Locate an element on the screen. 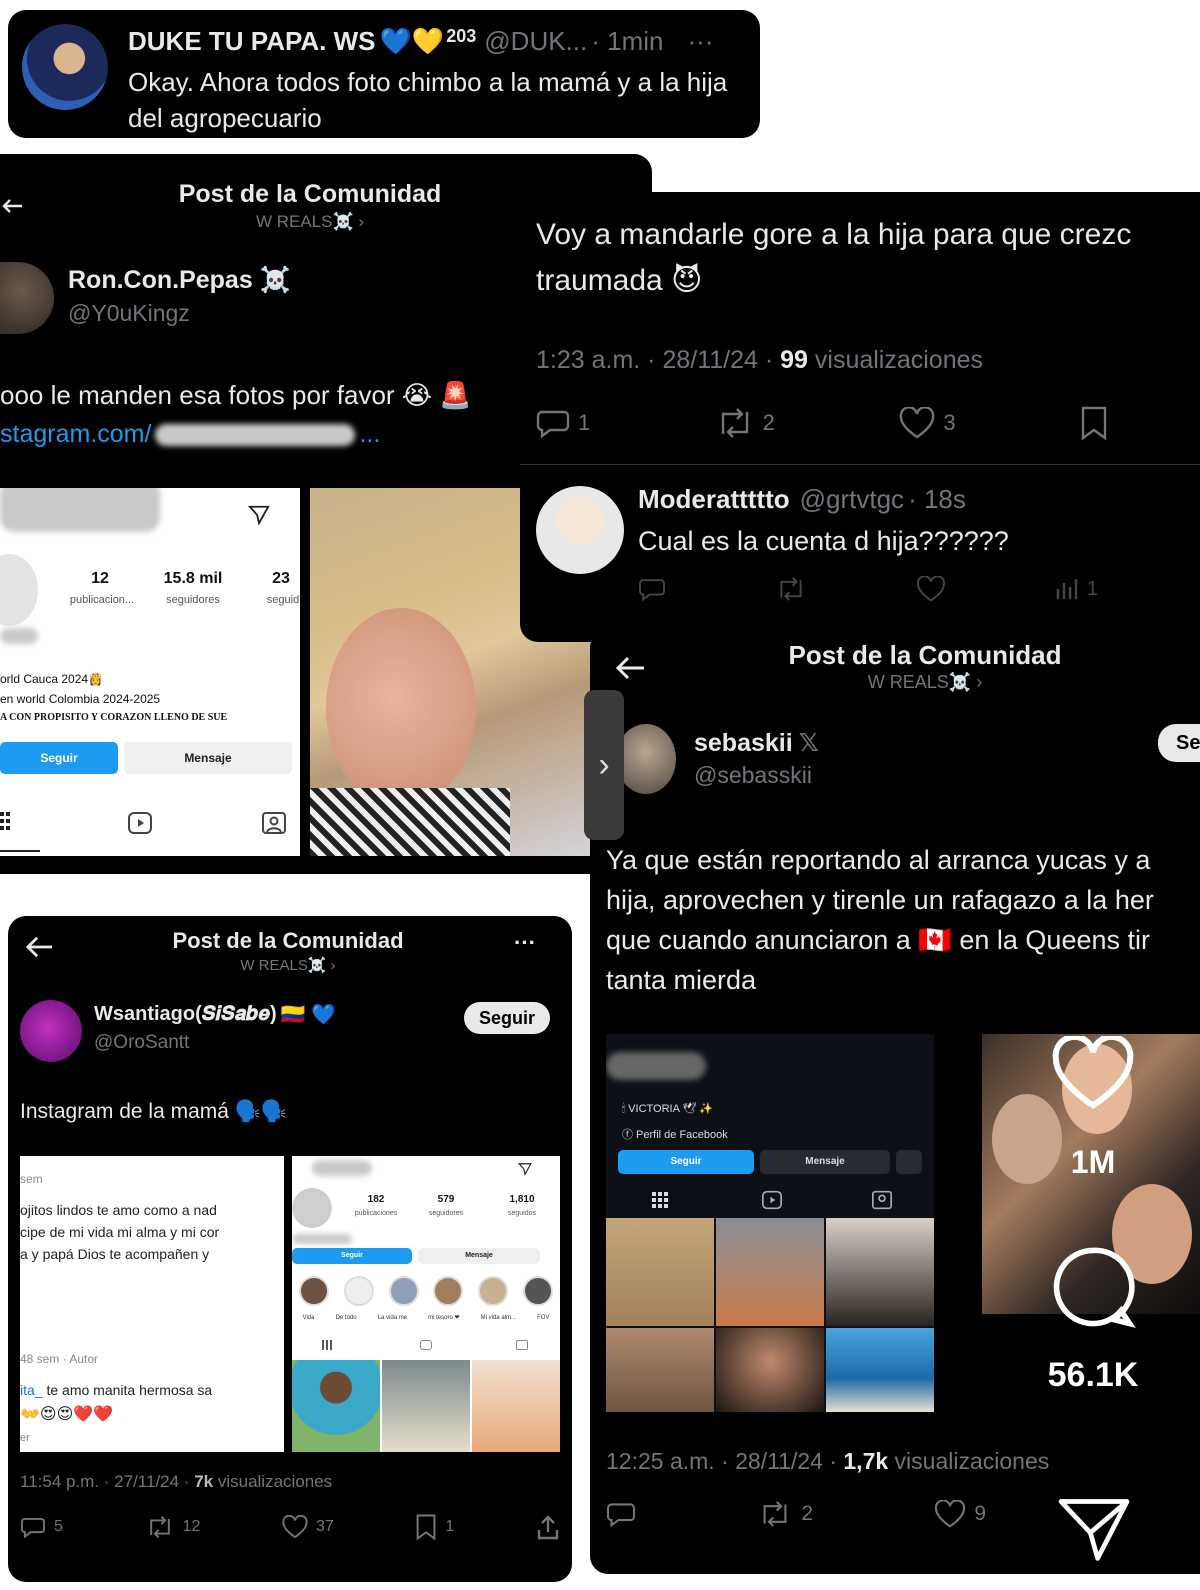 Image resolution: width=1200 pixels, height=1590 pixels. post-author-handle: @sebasskii is located at coordinates (753, 775).